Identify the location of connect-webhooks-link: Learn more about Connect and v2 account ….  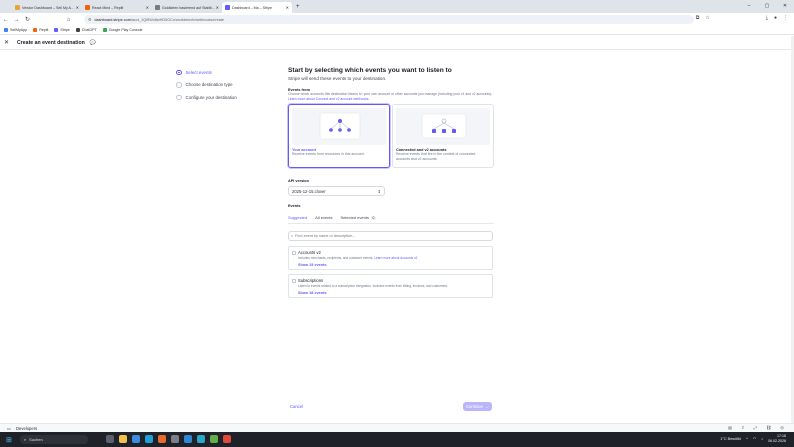
(328, 99).